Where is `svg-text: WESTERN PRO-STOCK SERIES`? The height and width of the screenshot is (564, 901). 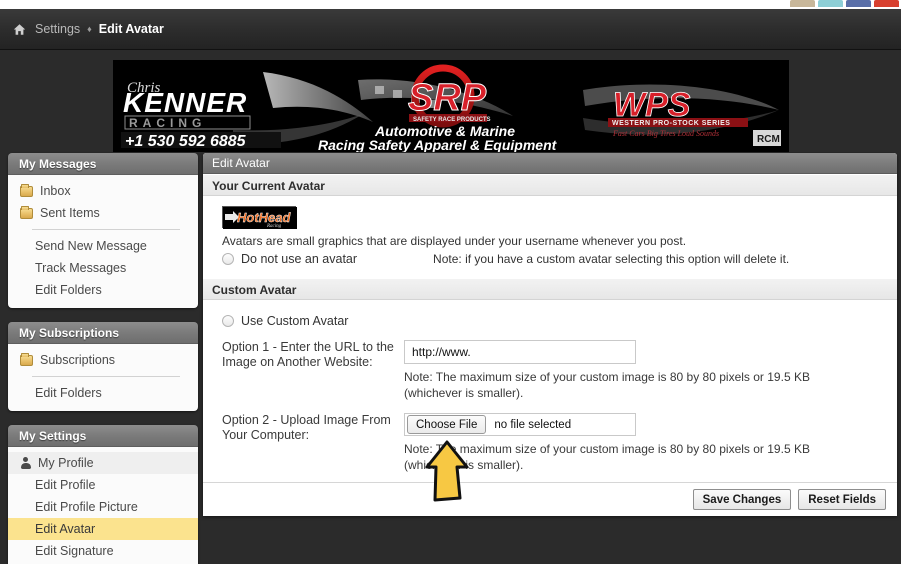
svg-text: WESTERN PRO-STOCK SERIES is located at coordinates (671, 123).